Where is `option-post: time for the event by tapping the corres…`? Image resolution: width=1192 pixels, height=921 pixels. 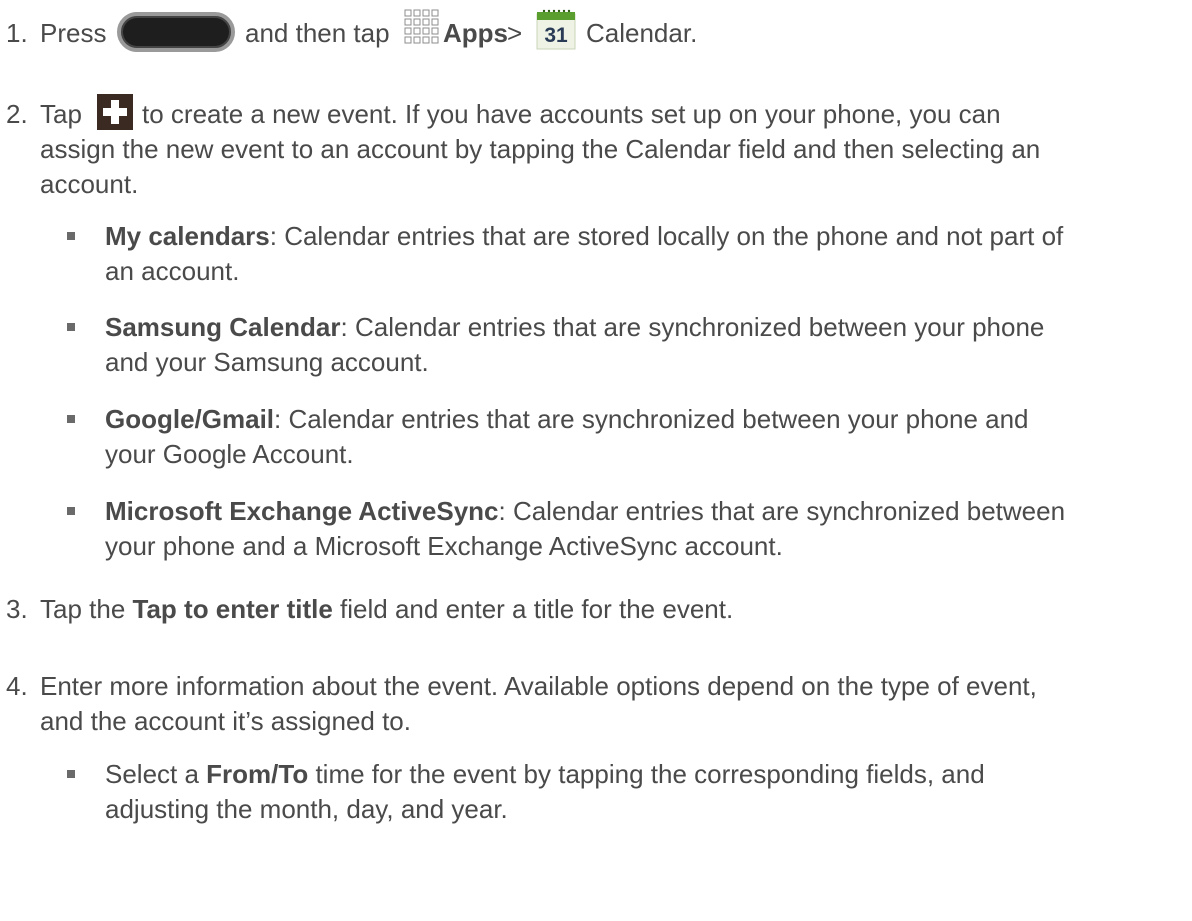
option-post: time for the event by tapping the corres… is located at coordinates (646, 774).